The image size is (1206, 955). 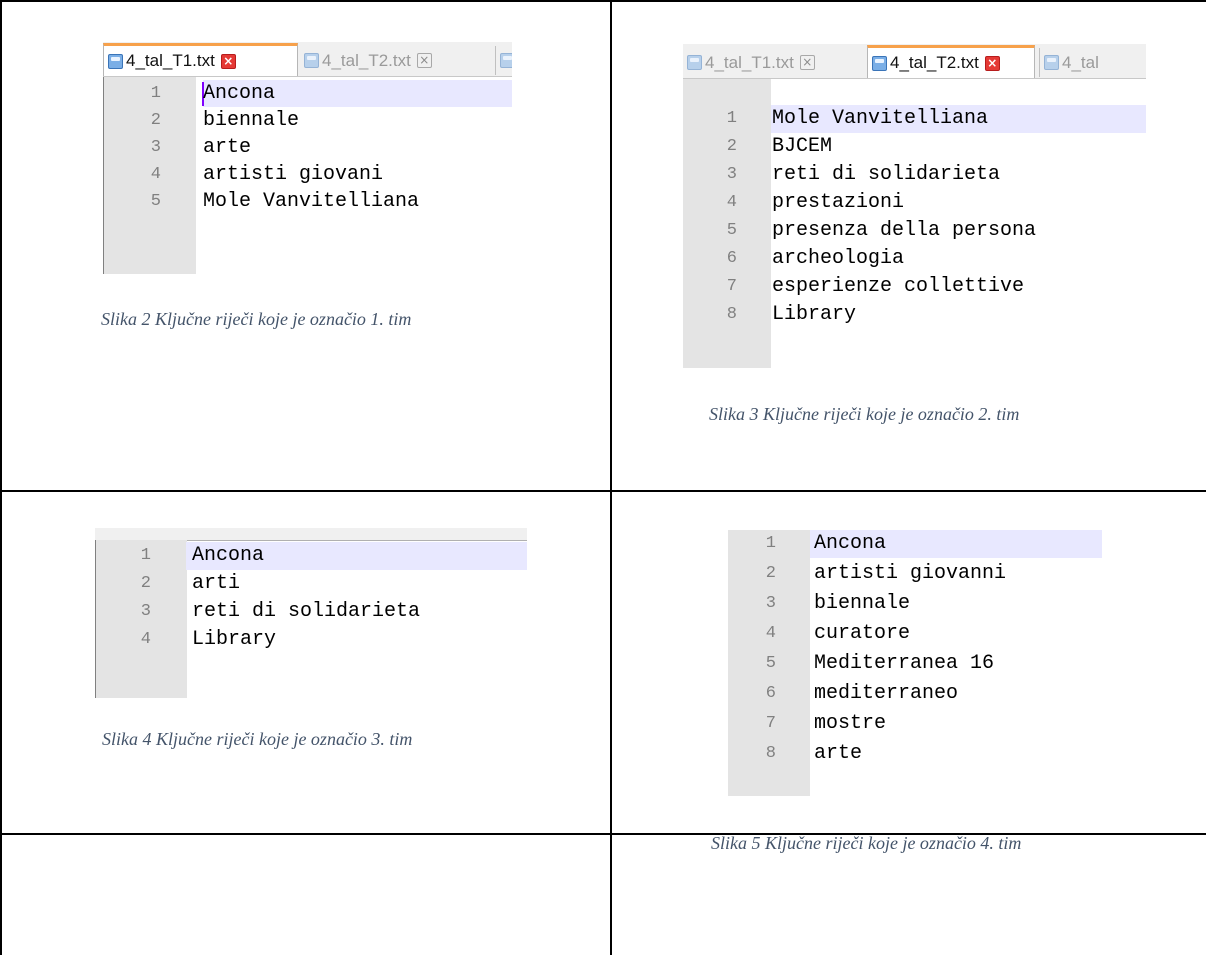 What do you see at coordinates (886, 693) in the screenshot?
I see `editor-line-text: mediterraneo` at bounding box center [886, 693].